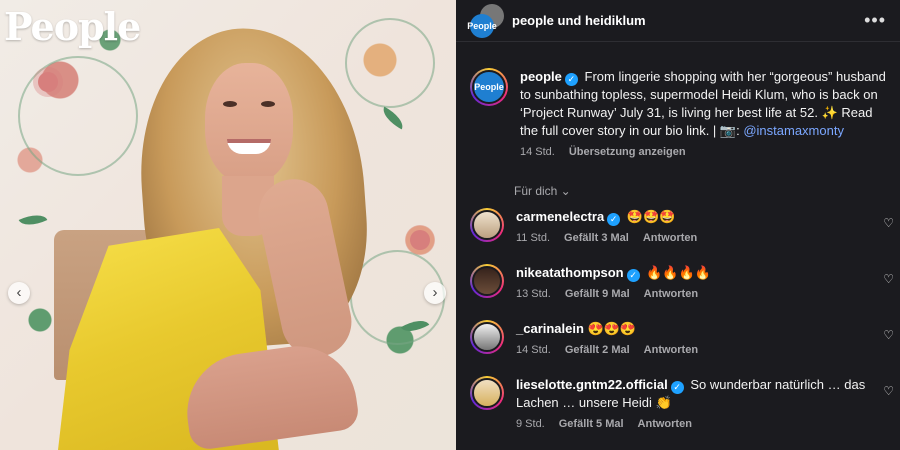 Image resolution: width=900 pixels, height=450 pixels. I want to click on more-icon: •••, so click(875, 20).